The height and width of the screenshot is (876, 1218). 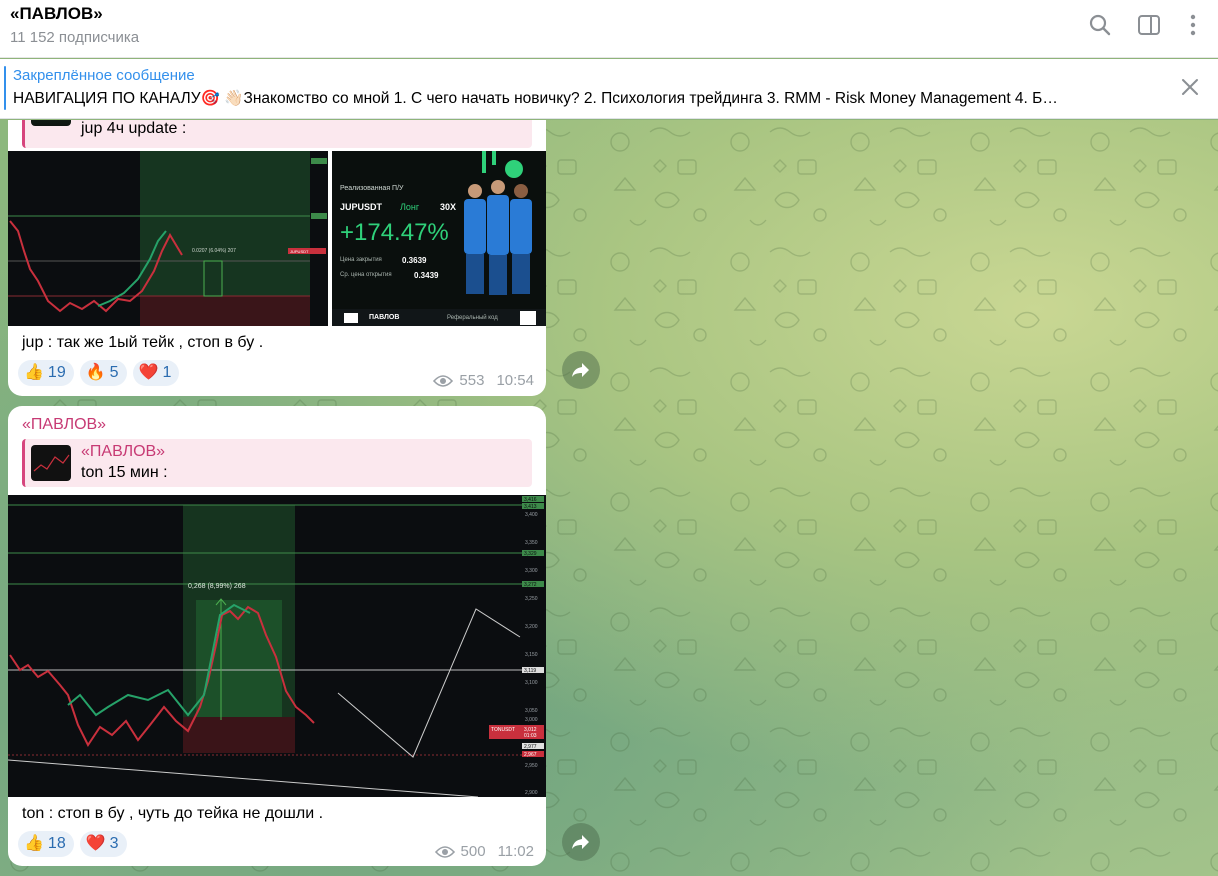 What do you see at coordinates (448, 207) in the screenshot?
I see `pnl-leverage: 30X` at bounding box center [448, 207].